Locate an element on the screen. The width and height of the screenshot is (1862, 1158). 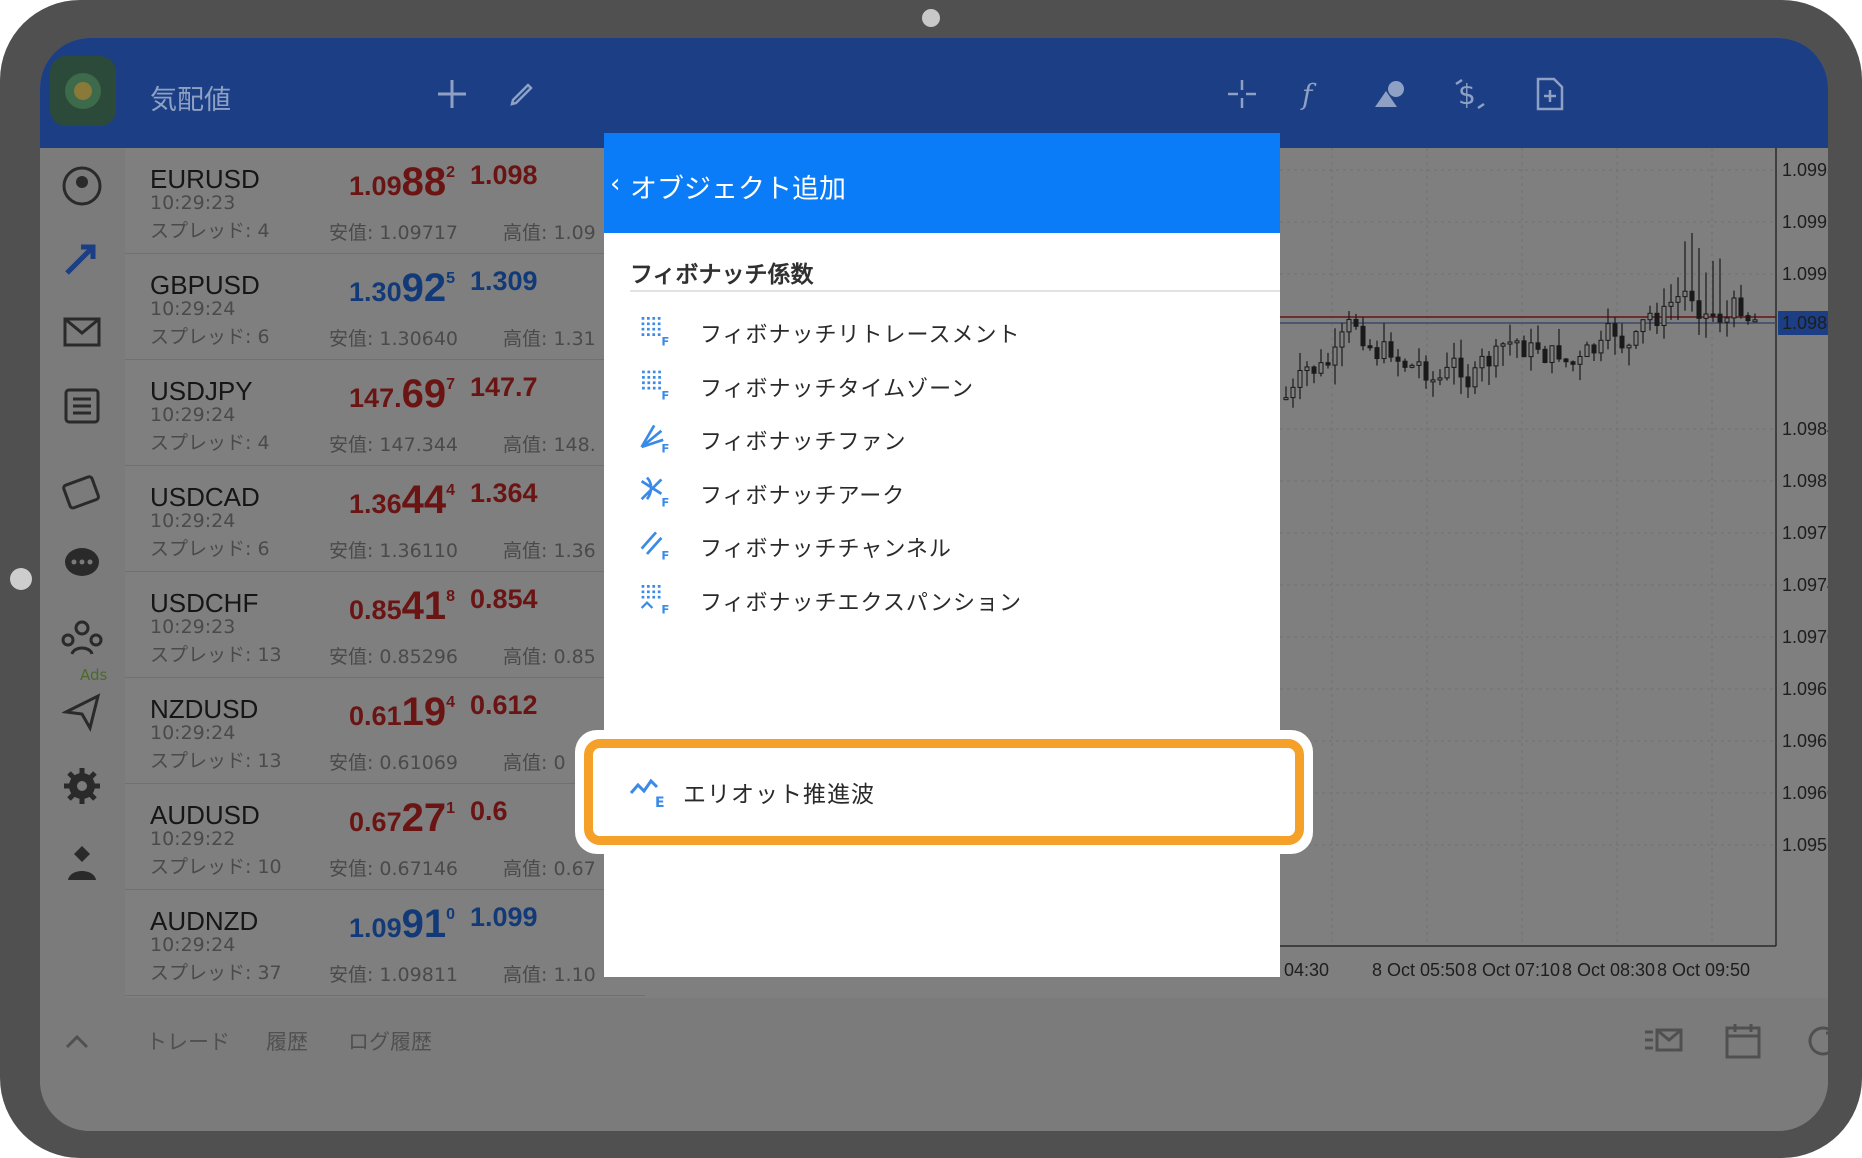
bid-price-sup: 5 is located at coordinates (450, 278).